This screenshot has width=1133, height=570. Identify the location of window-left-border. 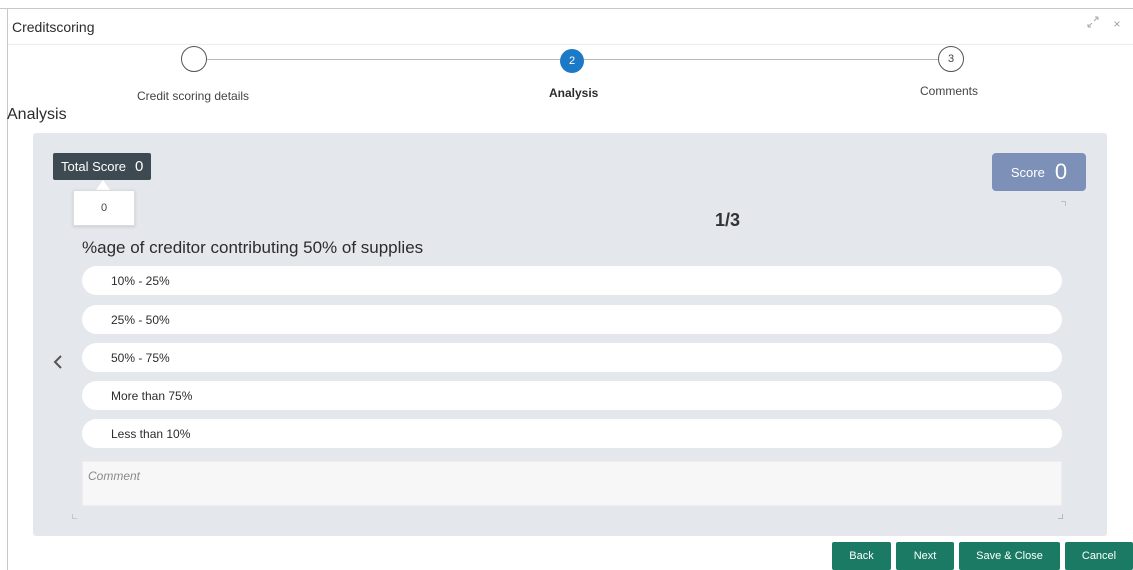
(7, 289).